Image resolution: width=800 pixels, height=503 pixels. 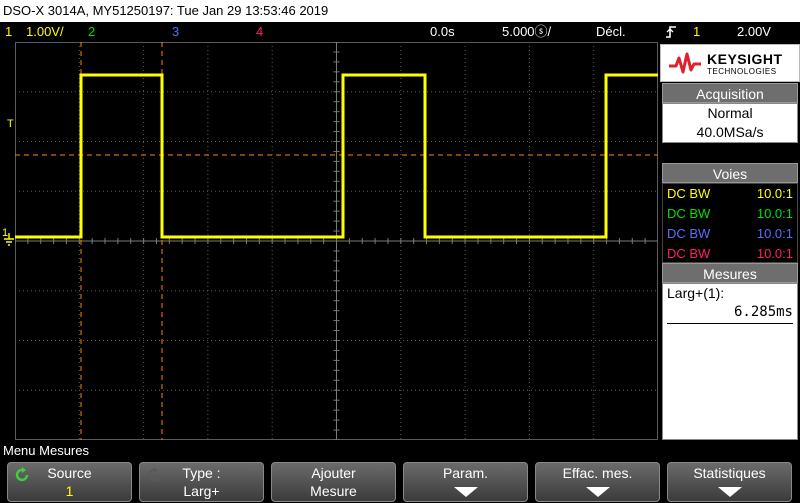 What do you see at coordinates (10, 124) in the screenshot?
I see `trigger-level-marker: T` at bounding box center [10, 124].